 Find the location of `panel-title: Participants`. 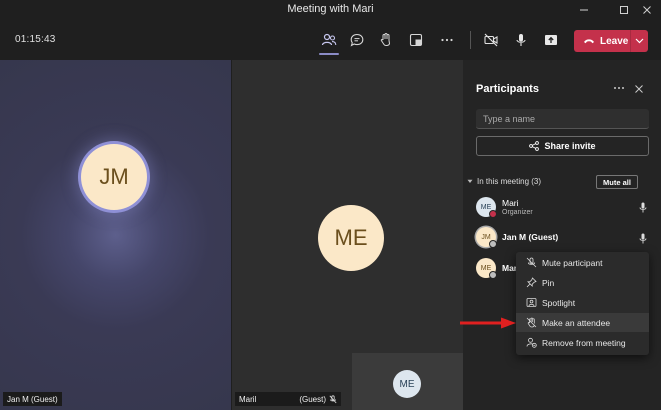

panel-title: Participants is located at coordinates (507, 89).